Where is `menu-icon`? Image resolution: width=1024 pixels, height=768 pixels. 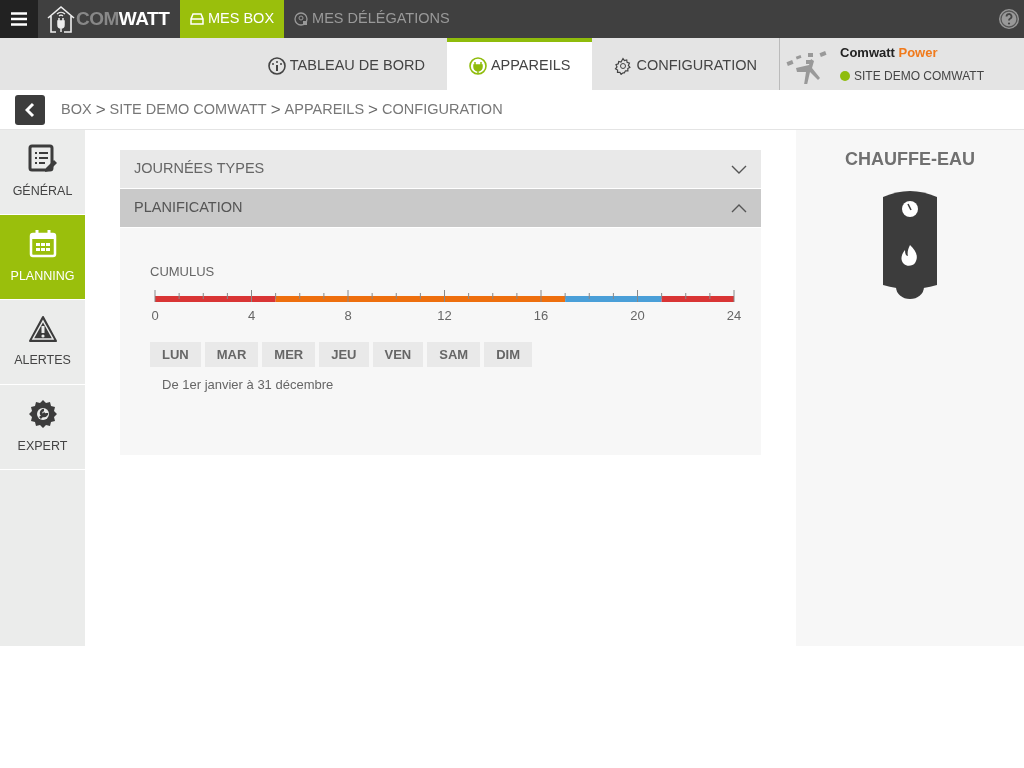 menu-icon is located at coordinates (19, 19).